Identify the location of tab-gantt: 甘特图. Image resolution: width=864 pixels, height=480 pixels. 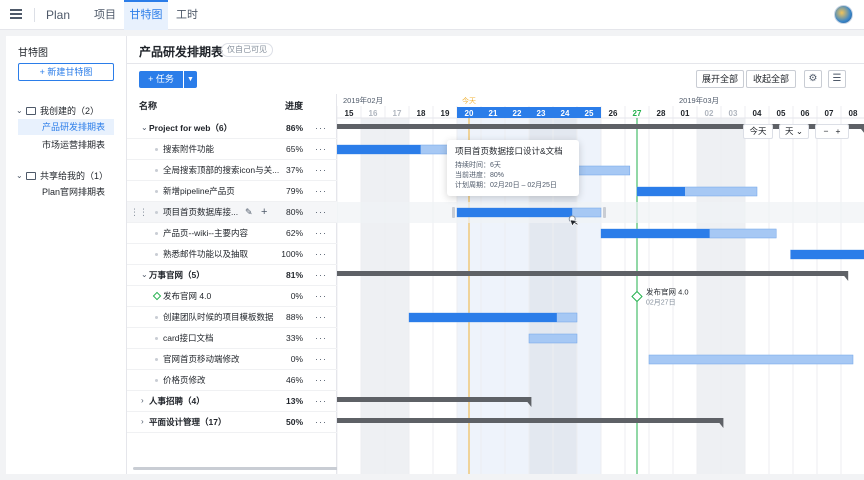
(146, 15).